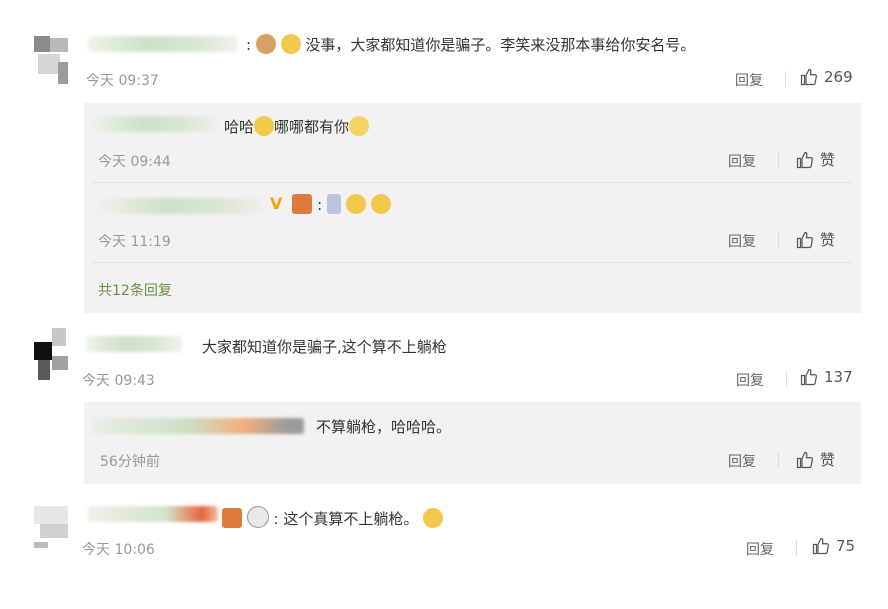 The height and width of the screenshot is (609, 888). What do you see at coordinates (297, 126) in the screenshot?
I see `reply-text: 哈哈 哪哪都有你` at bounding box center [297, 126].